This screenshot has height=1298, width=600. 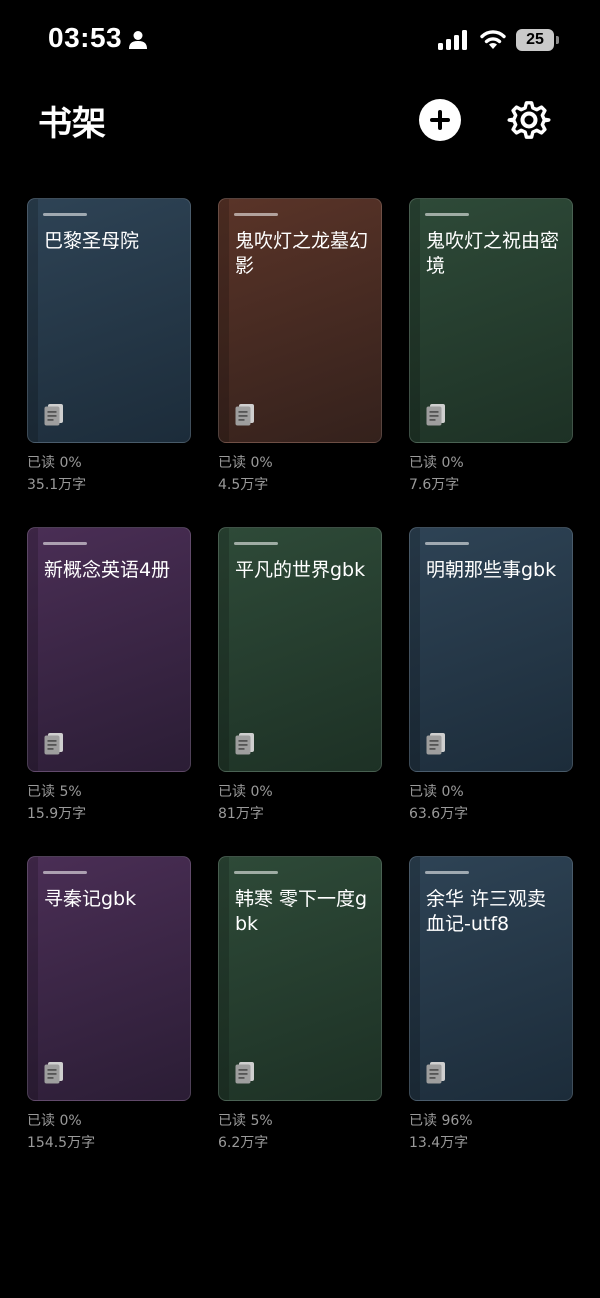 What do you see at coordinates (493, 39) in the screenshot?
I see `wifi-icon` at bounding box center [493, 39].